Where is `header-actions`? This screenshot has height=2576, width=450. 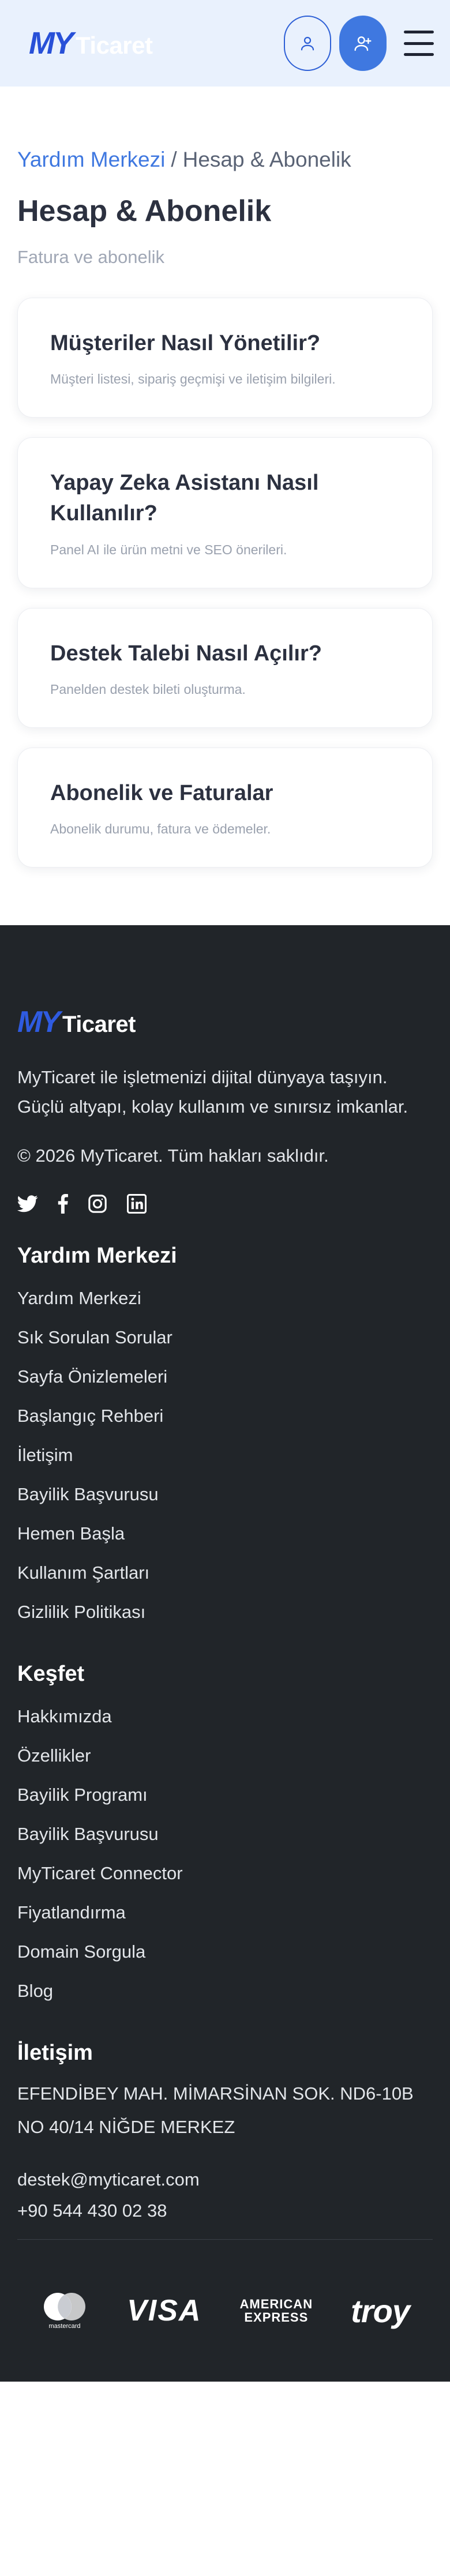
header-actions is located at coordinates (359, 43).